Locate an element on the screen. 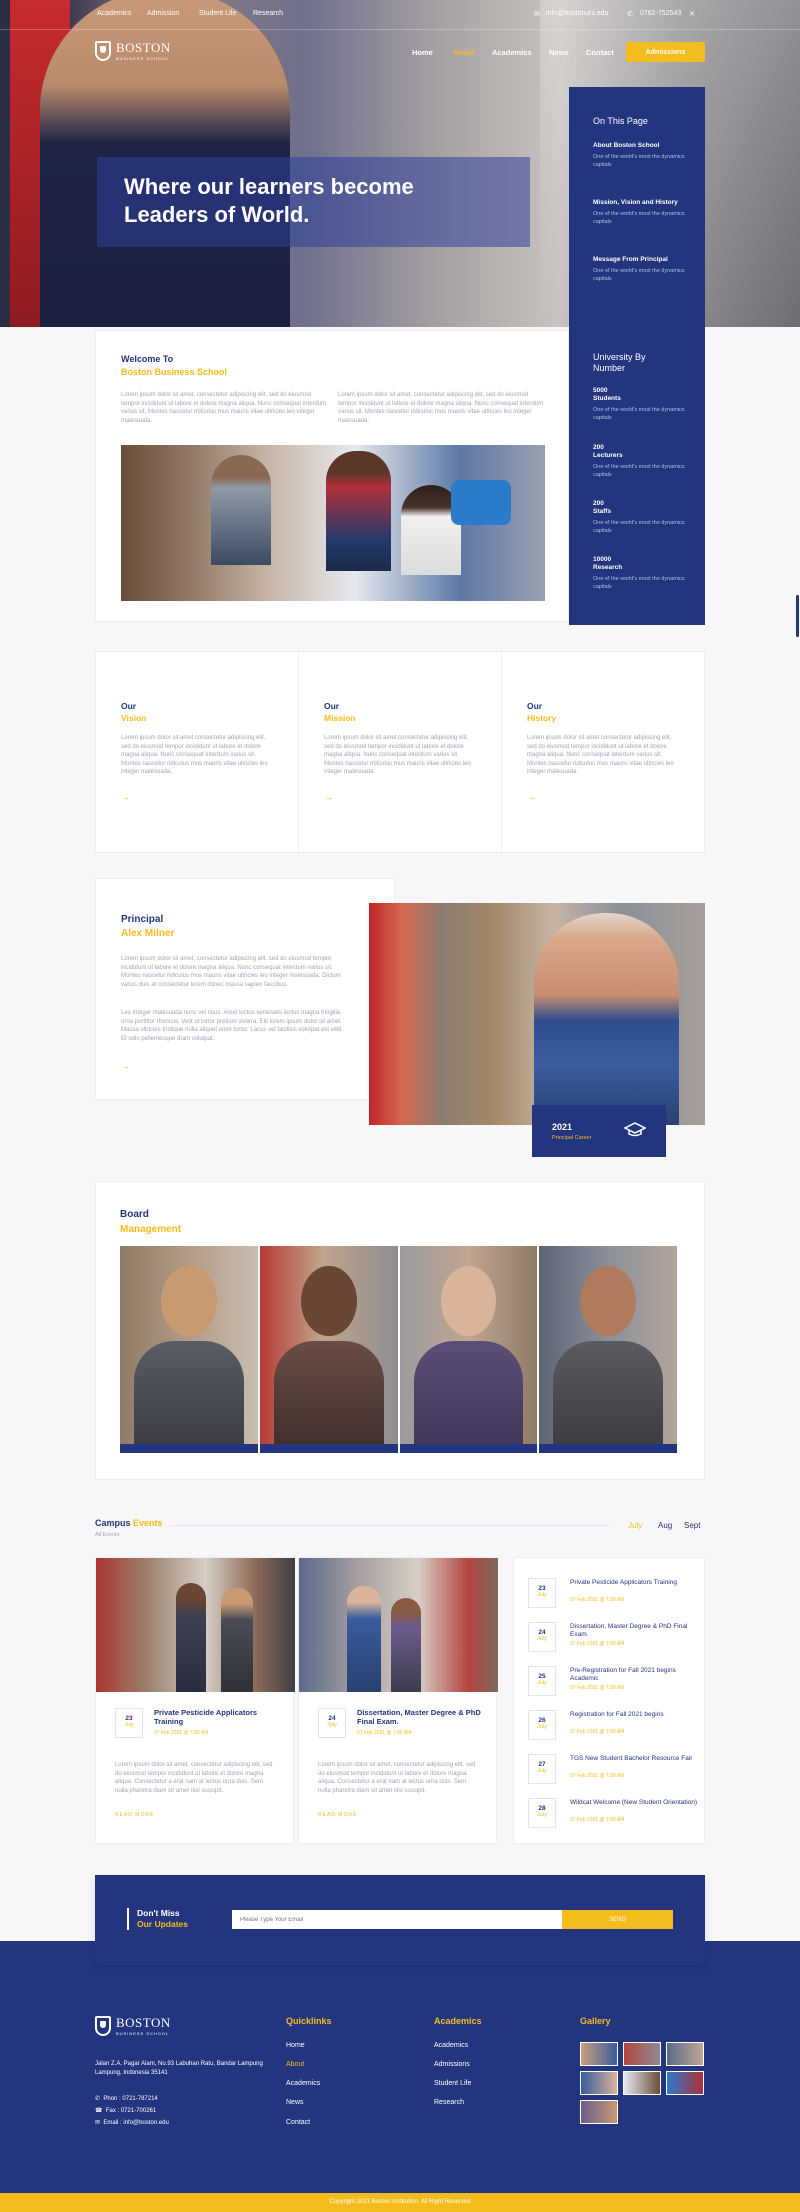 The height and width of the screenshot is (2212, 800). brand-name: BOSTON is located at coordinates (143, 2022).